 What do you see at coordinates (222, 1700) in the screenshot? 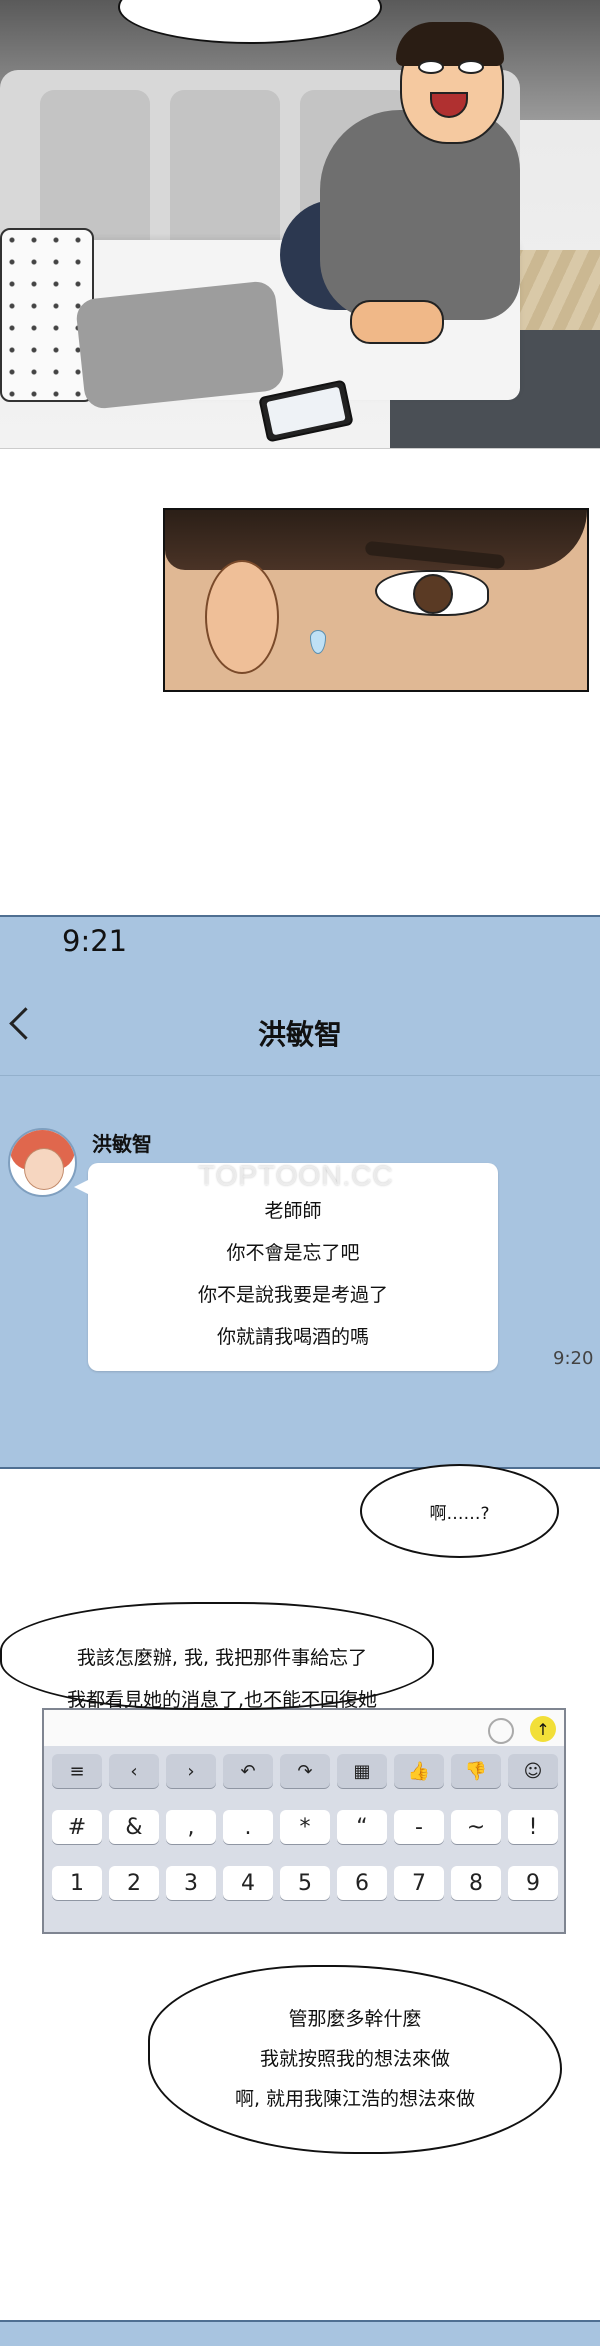
I see `speech-line: 我都看見她的消息了,也不能不回復她` at bounding box center [222, 1700].